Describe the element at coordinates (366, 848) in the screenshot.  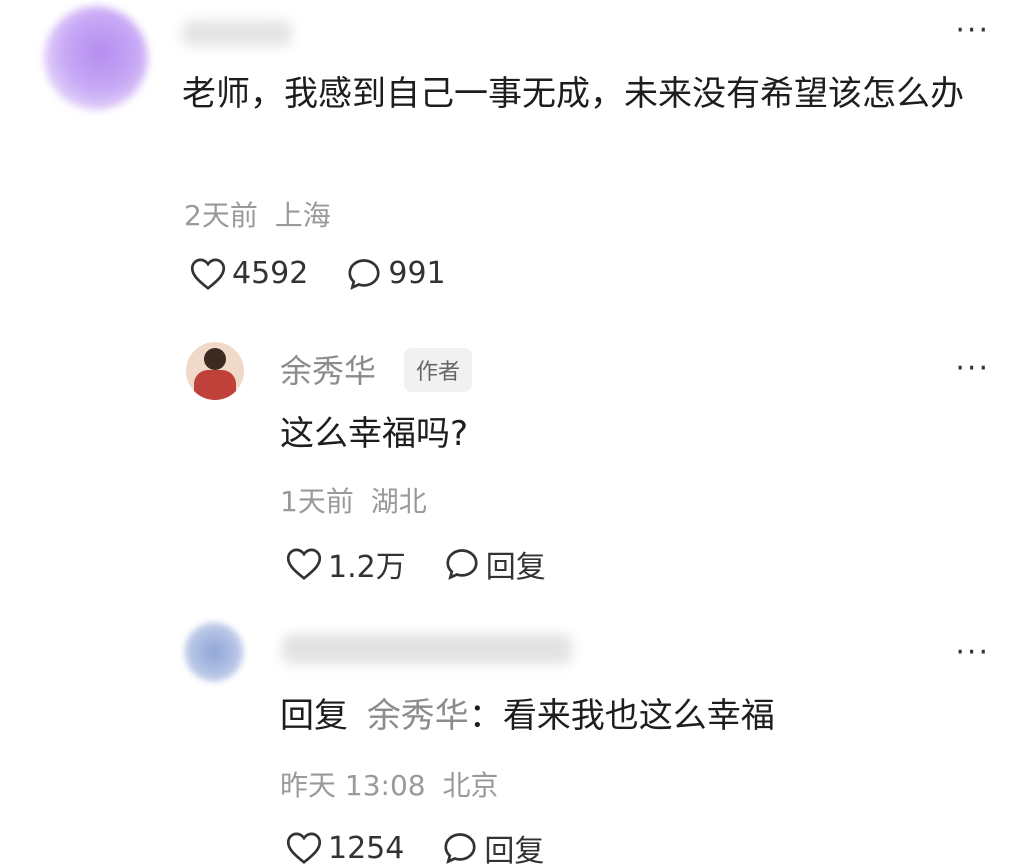
I see `like-count: 1254` at that location.